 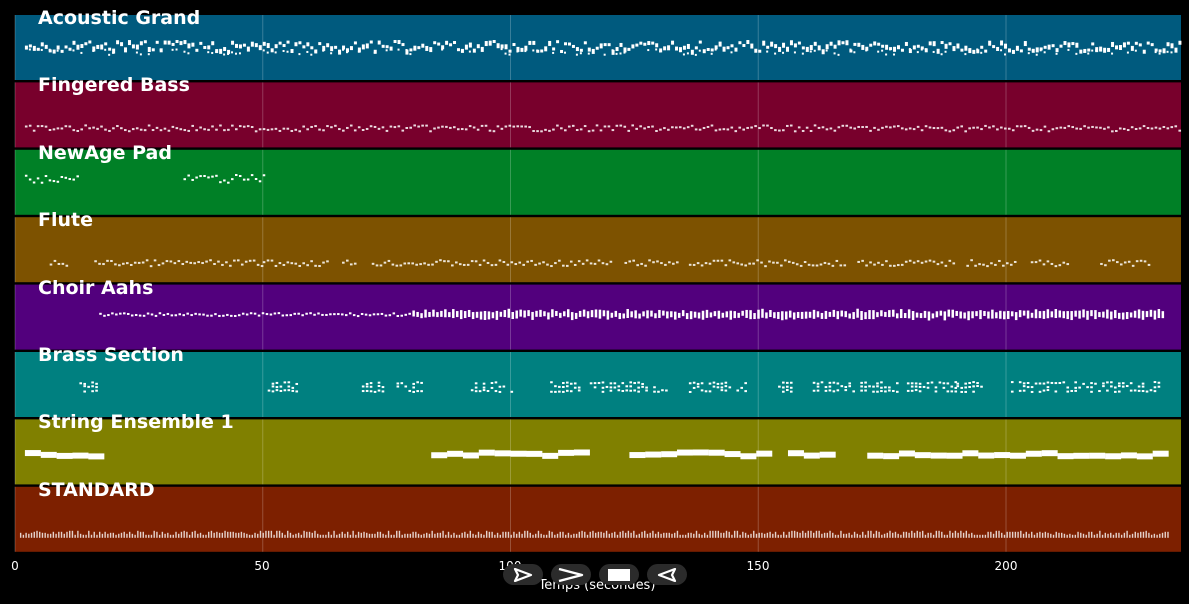 What do you see at coordinates (523, 574) in the screenshot?
I see `play-button` at bounding box center [523, 574].